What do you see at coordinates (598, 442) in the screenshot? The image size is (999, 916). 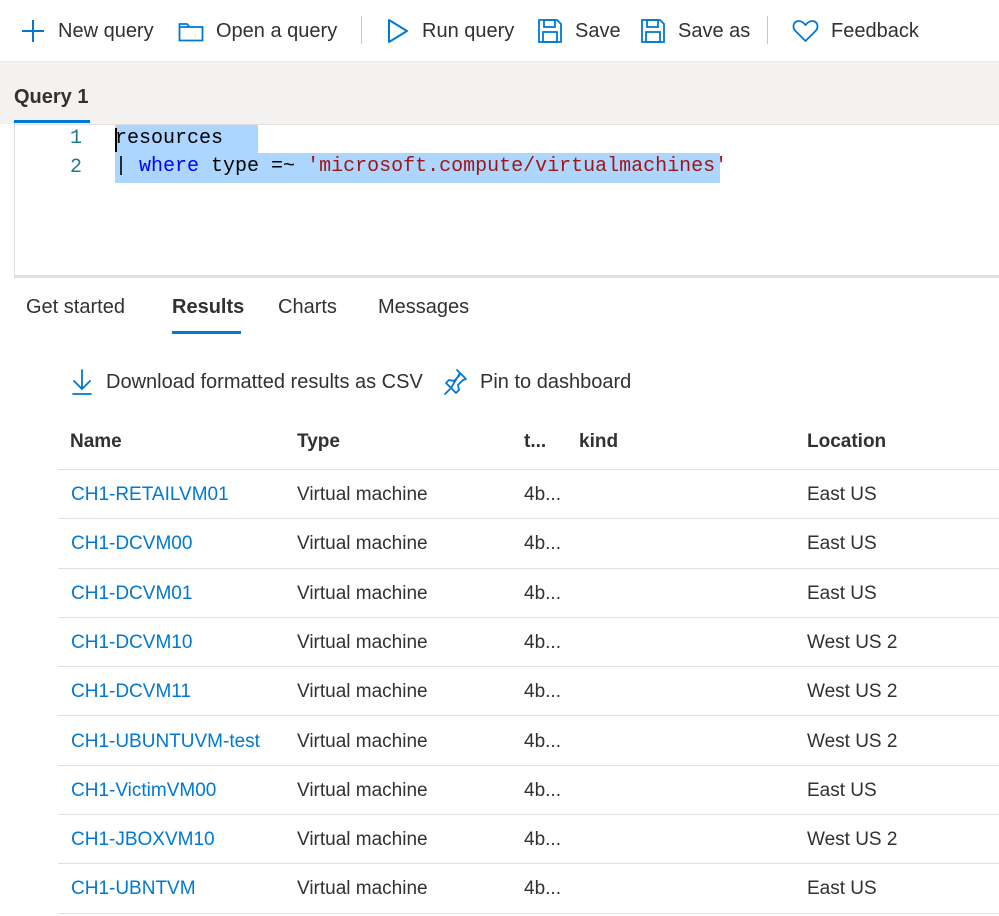 I see `column-header-kind: kind` at bounding box center [598, 442].